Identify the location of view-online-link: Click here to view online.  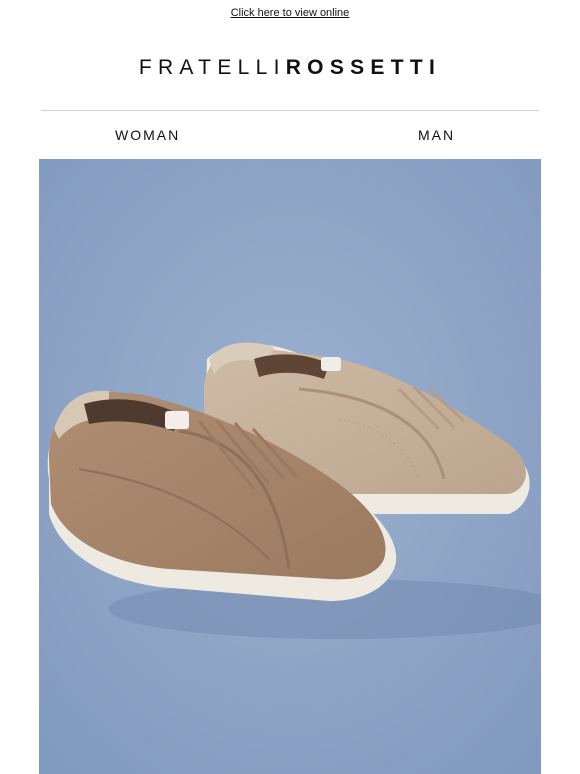
(290, 13).